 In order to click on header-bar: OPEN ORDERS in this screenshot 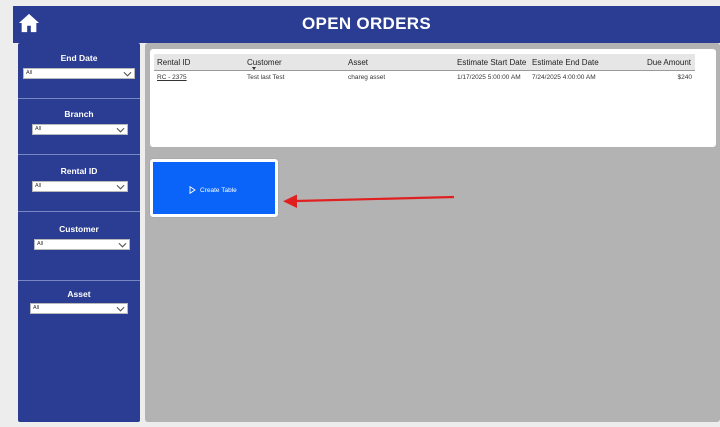, I will do `click(366, 24)`.